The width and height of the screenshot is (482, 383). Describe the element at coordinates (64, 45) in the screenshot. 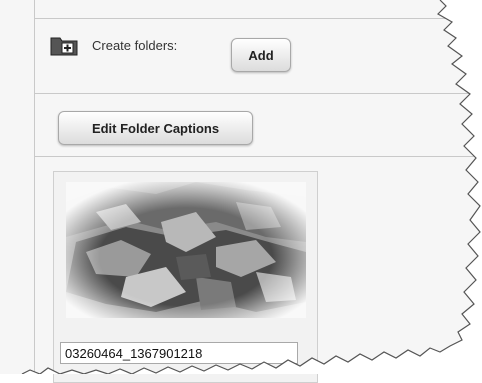

I see `folder-add-icon` at that location.